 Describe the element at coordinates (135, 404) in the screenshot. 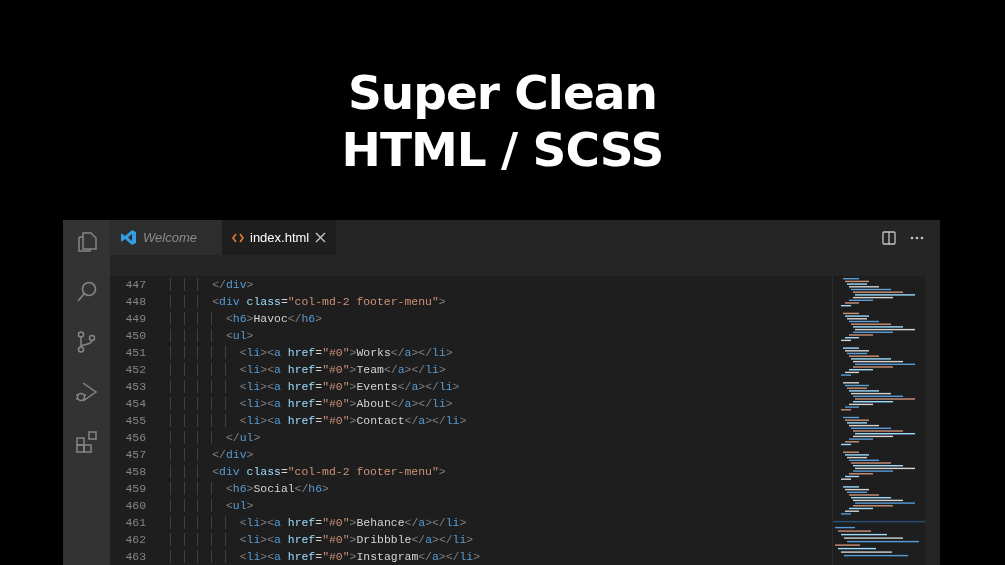

I see `line-number: 454` at that location.